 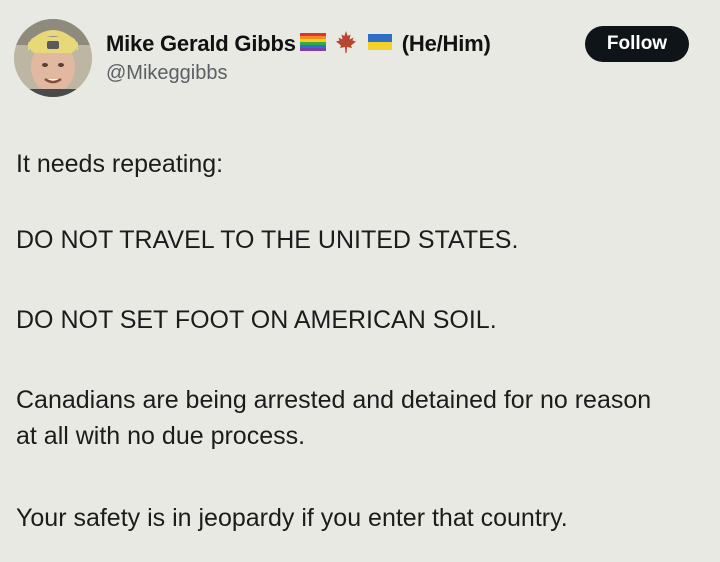 What do you see at coordinates (53, 58) in the screenshot?
I see `avatar` at bounding box center [53, 58].